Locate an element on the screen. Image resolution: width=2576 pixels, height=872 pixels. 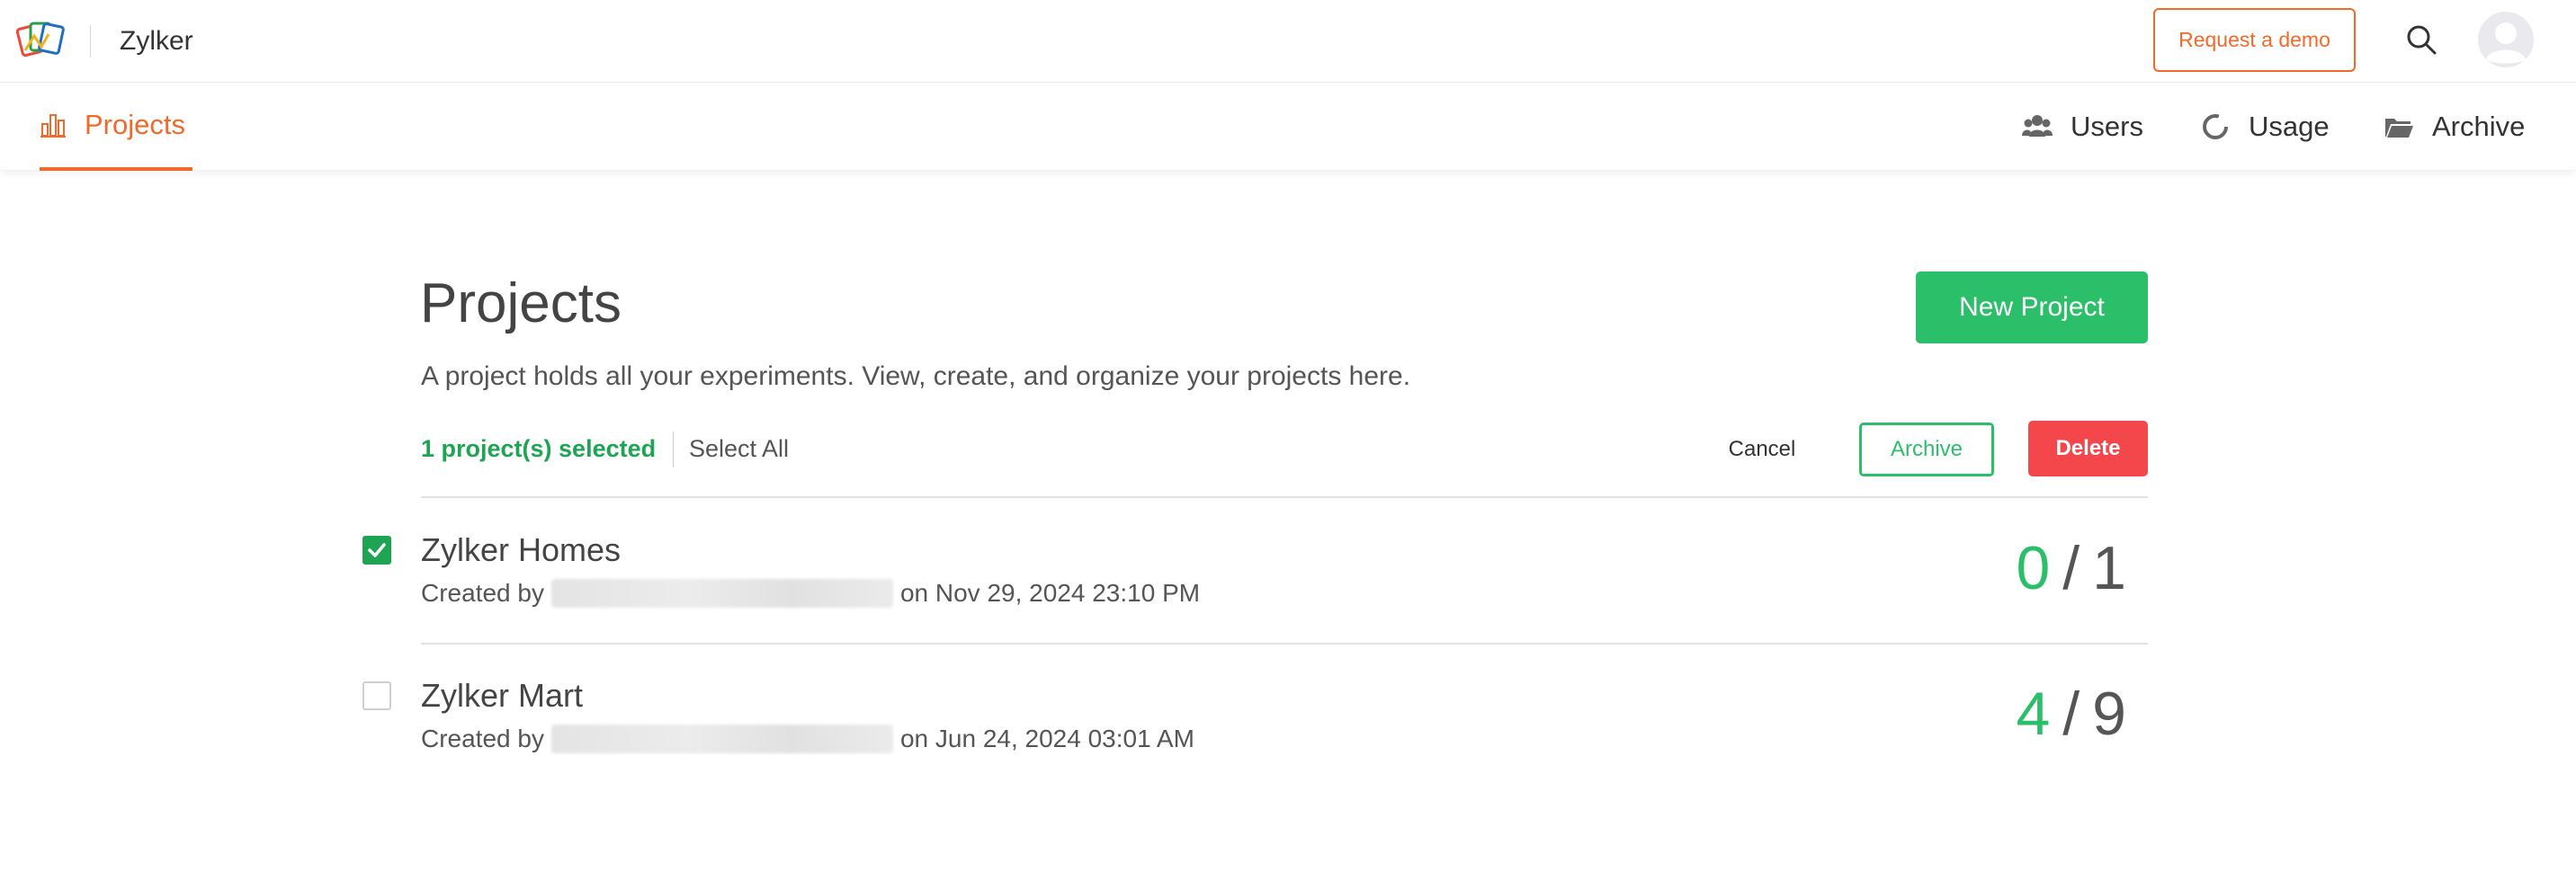
search-icon is located at coordinates (2421, 40).